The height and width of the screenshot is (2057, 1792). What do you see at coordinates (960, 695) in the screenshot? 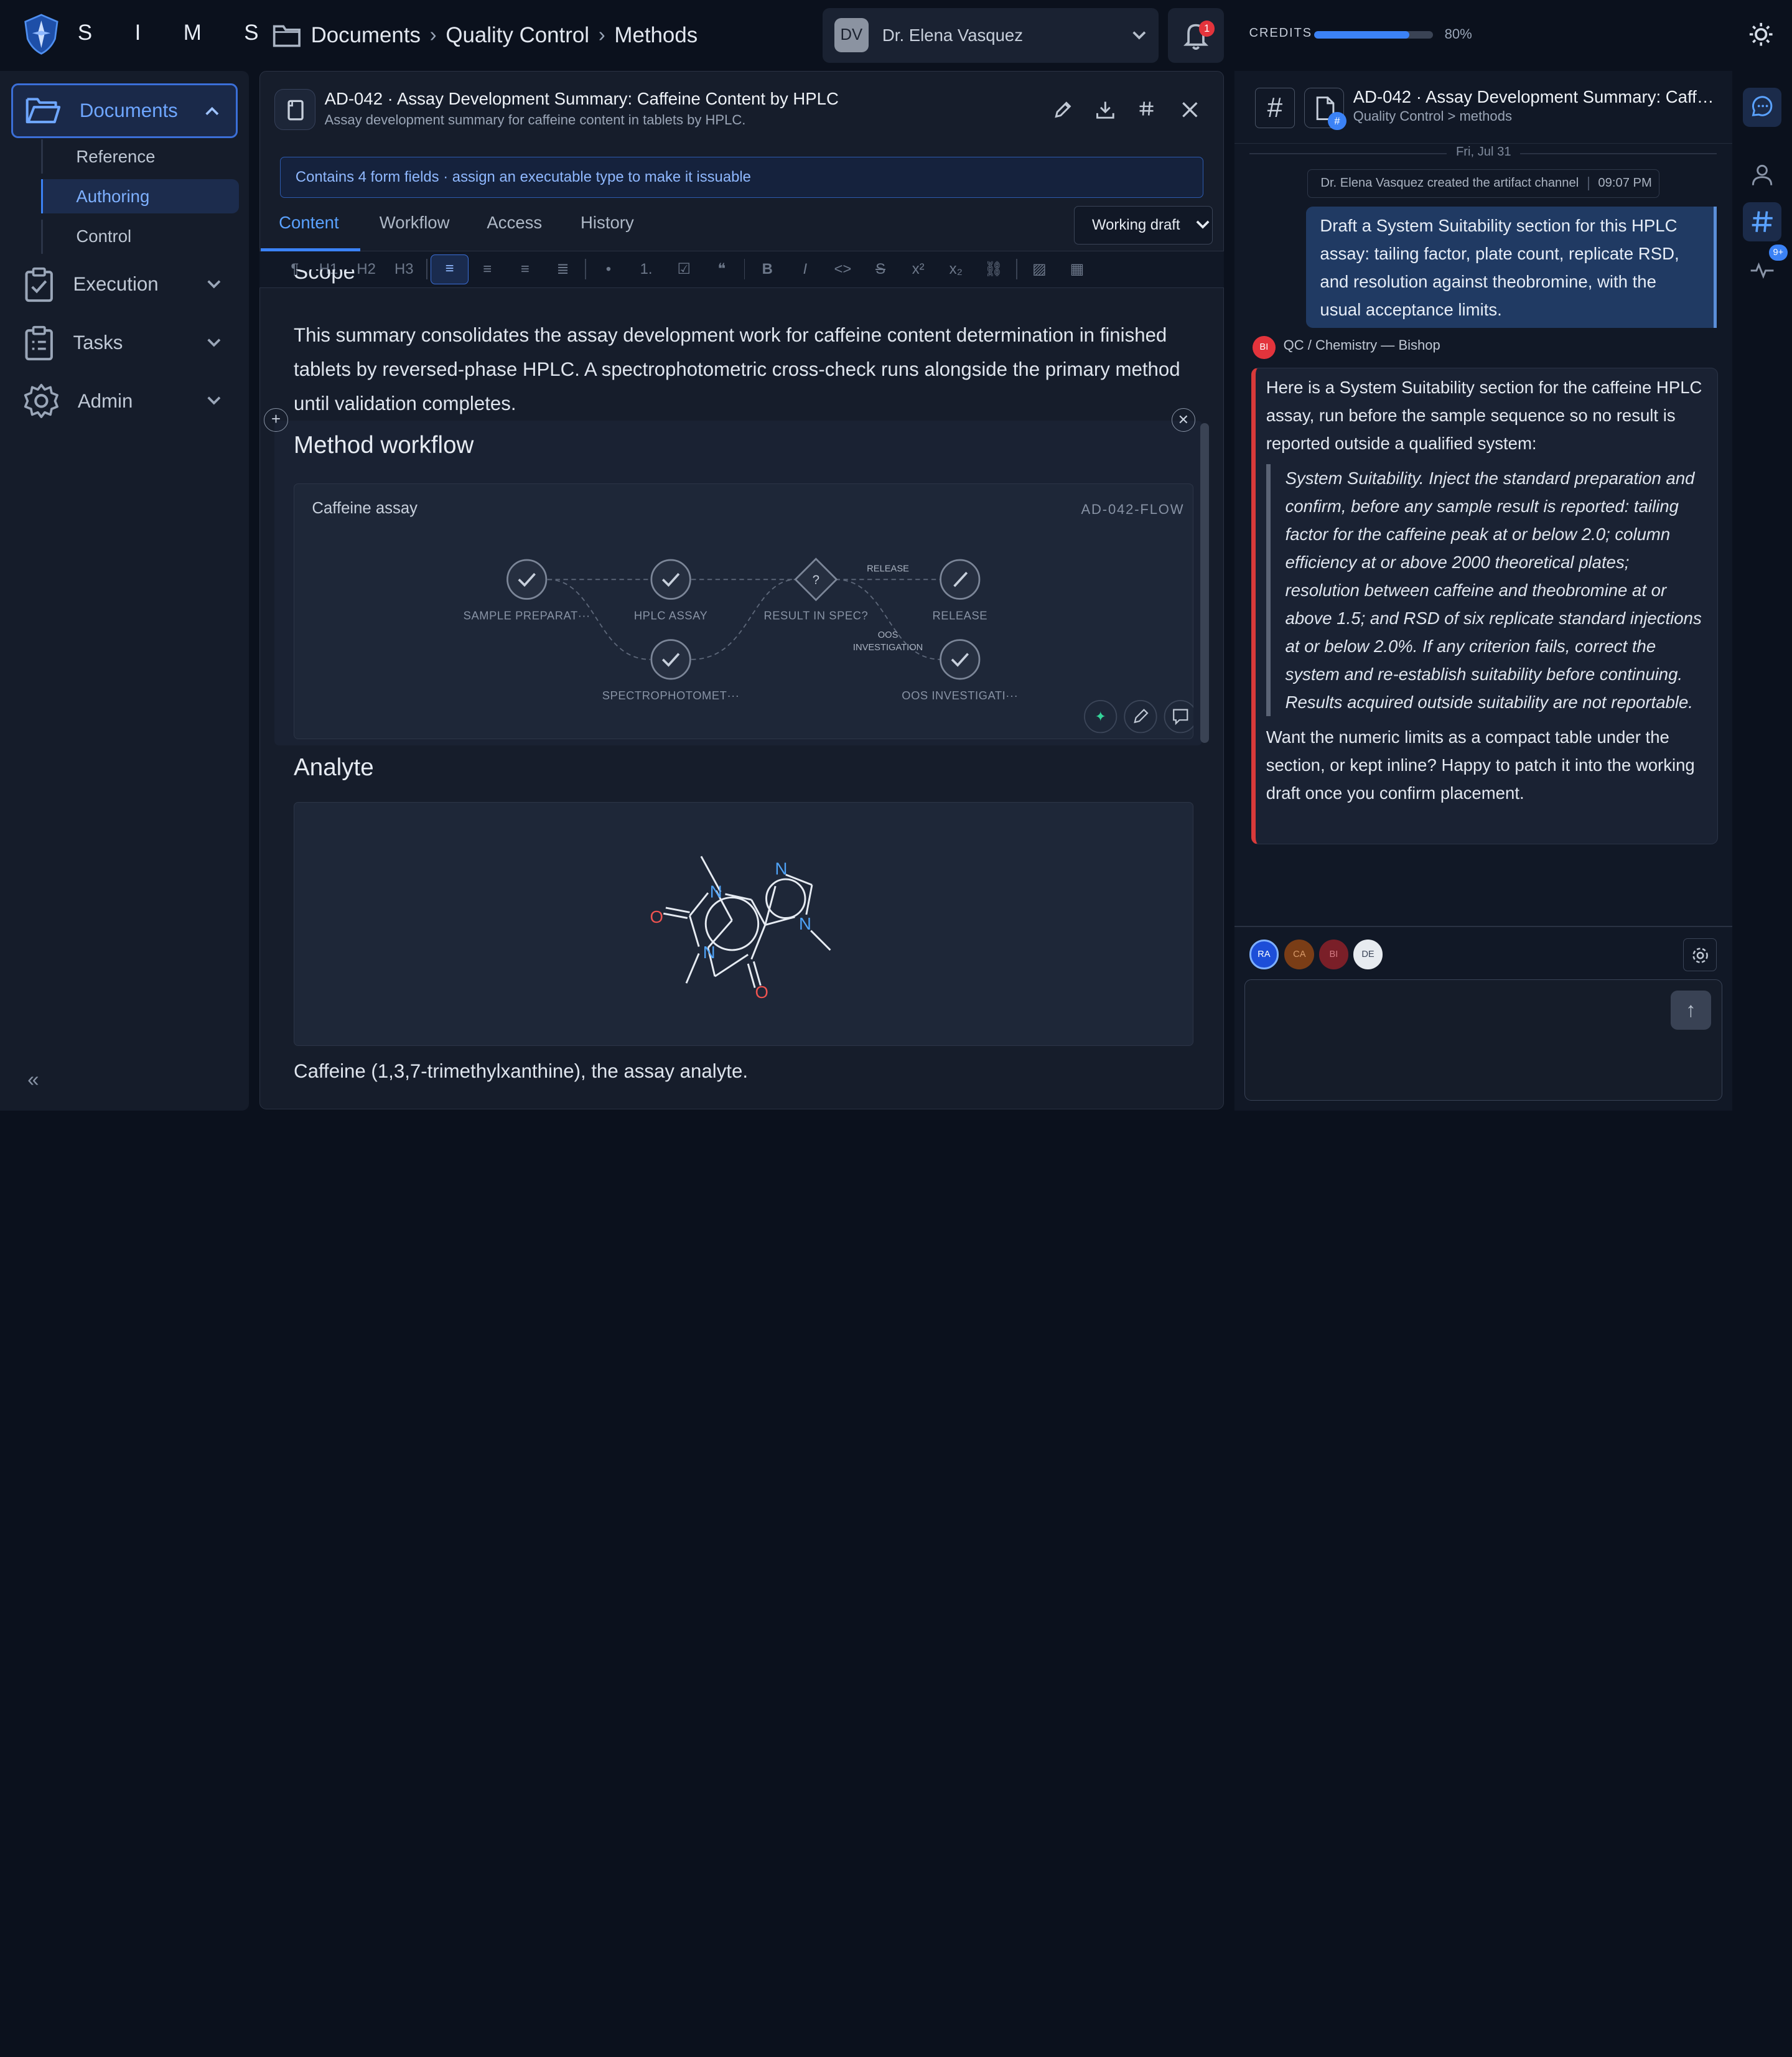
I see `flow-node-label: OOS INVESTIGATI···` at bounding box center [960, 695].